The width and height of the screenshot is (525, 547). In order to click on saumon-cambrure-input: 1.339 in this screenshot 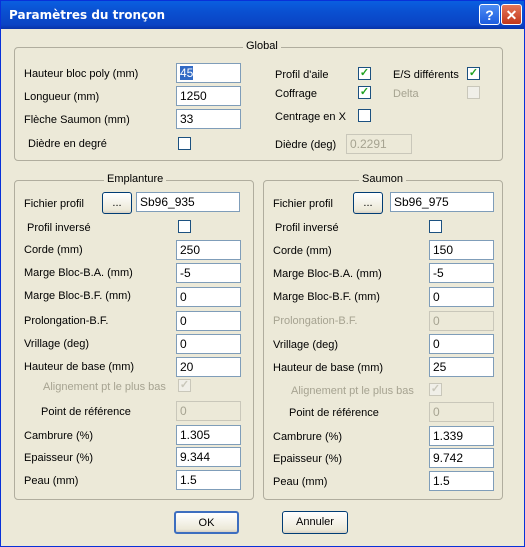, I will do `click(461, 436)`.